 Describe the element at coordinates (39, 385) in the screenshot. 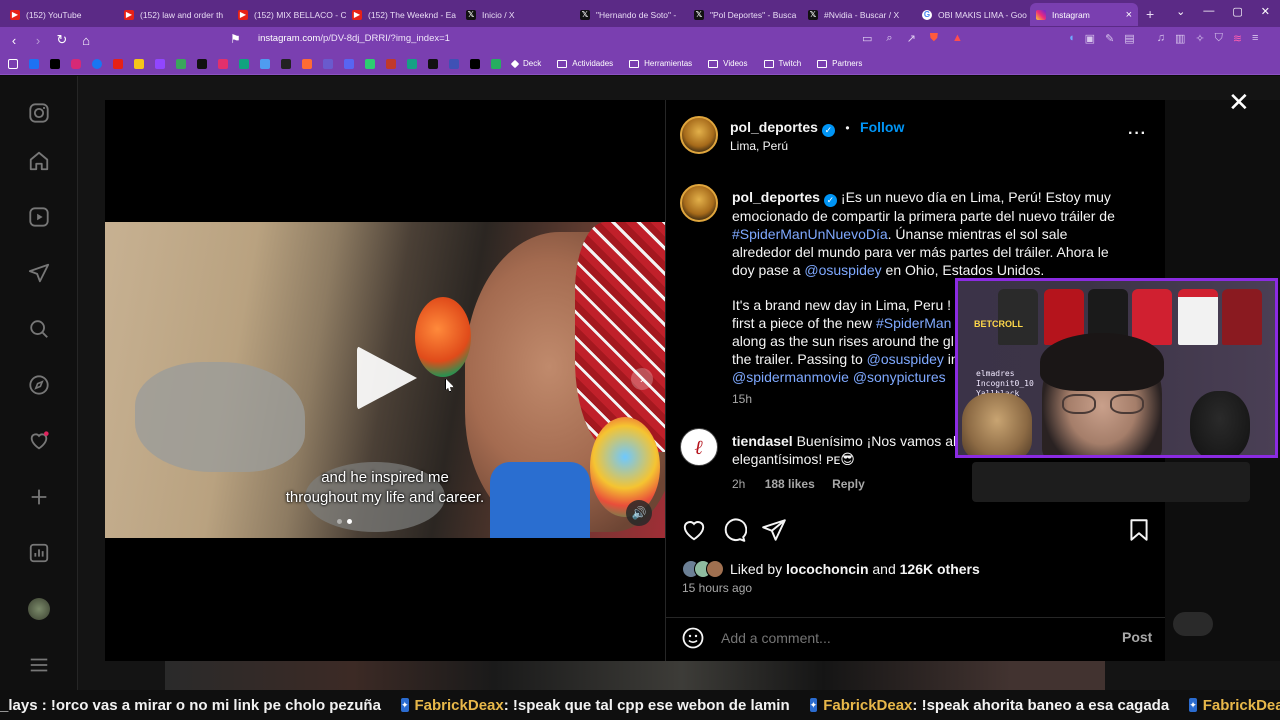

I see `explore-icon` at that location.